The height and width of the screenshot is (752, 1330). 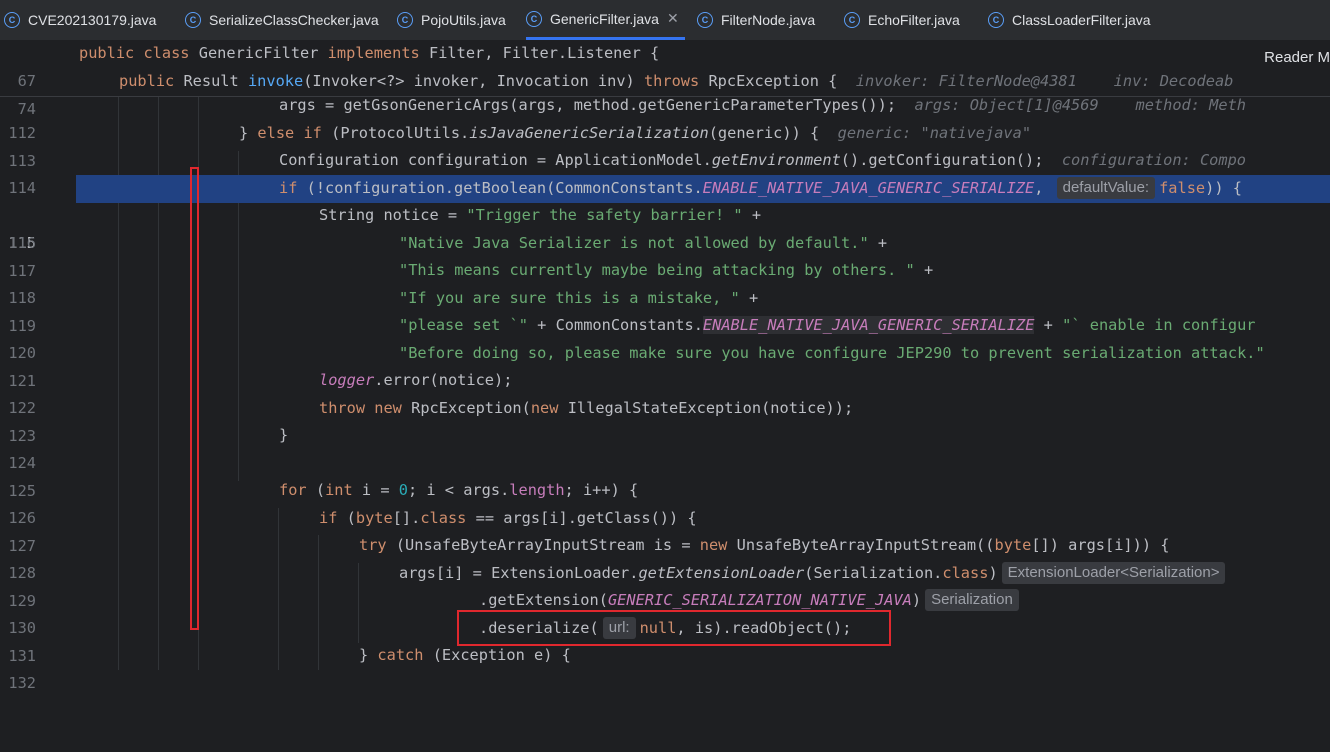 What do you see at coordinates (92, 20) in the screenshot?
I see `tab-label: CVE202130179.java` at bounding box center [92, 20].